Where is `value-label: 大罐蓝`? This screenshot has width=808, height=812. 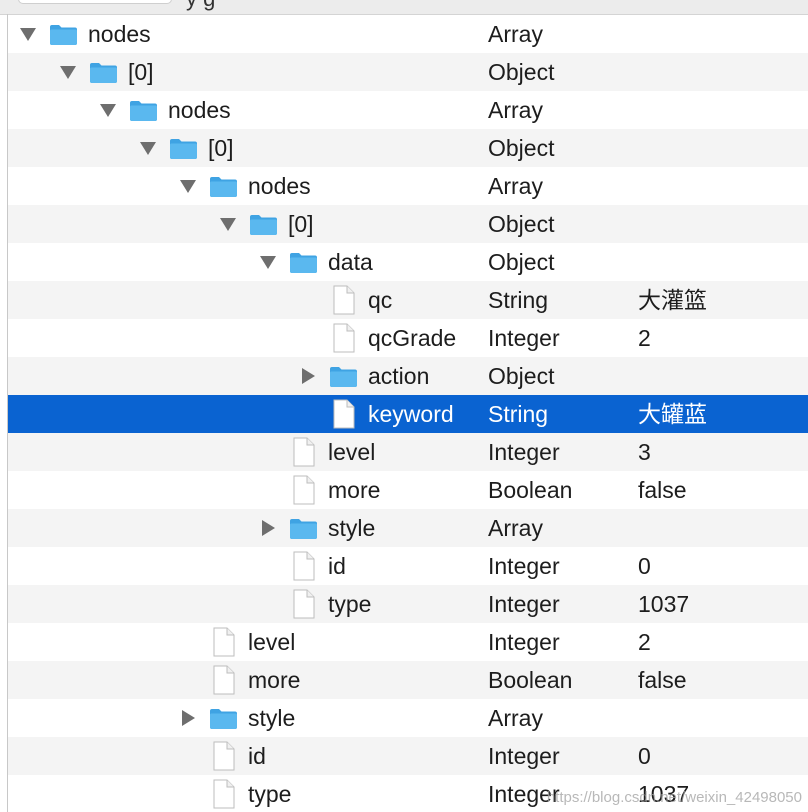 value-label: 大罐蓝 is located at coordinates (672, 414).